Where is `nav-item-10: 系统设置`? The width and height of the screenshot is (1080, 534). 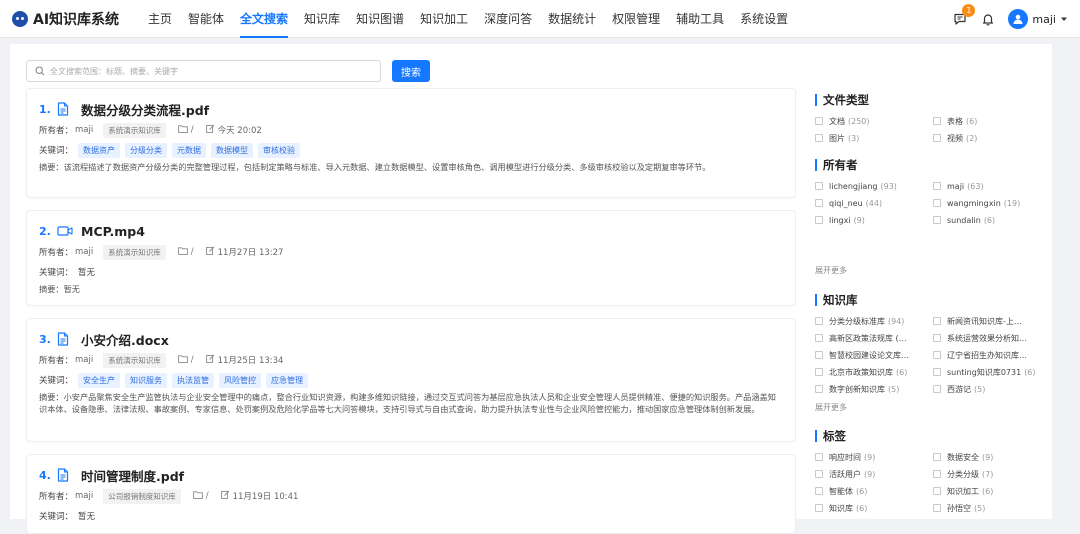 nav-item-10: 系统设置 is located at coordinates (764, 19).